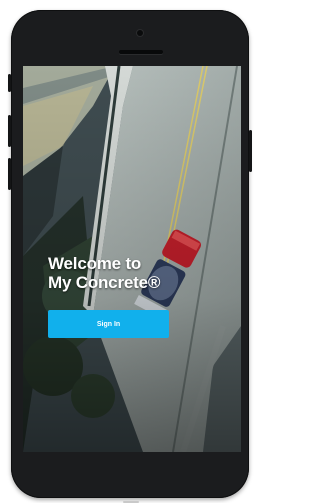  I want to click on mute-switch, so click(9, 83).